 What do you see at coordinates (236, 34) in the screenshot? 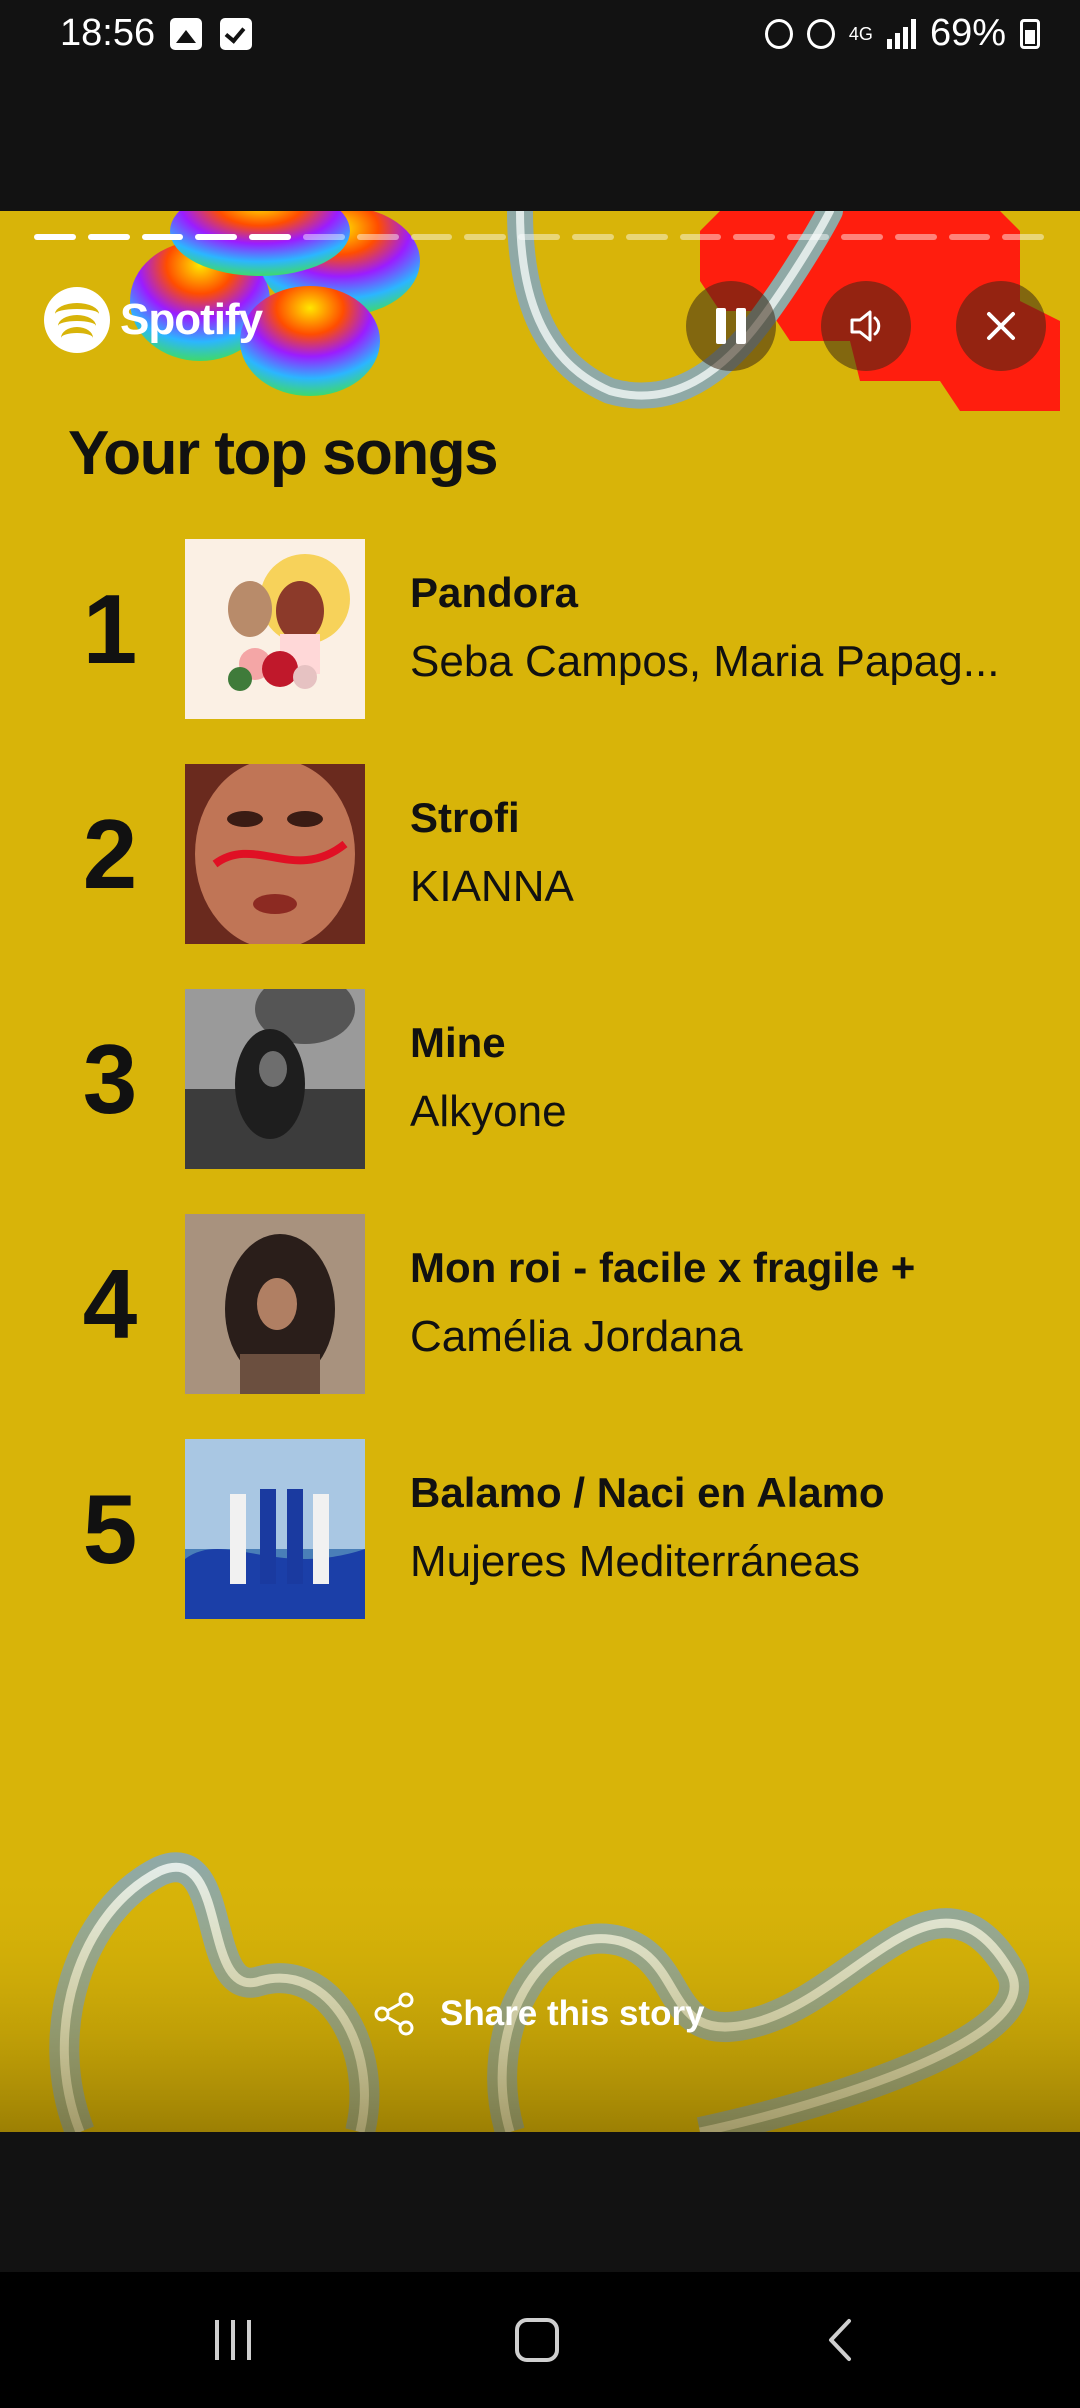
I see `checkbox-icon` at bounding box center [236, 34].